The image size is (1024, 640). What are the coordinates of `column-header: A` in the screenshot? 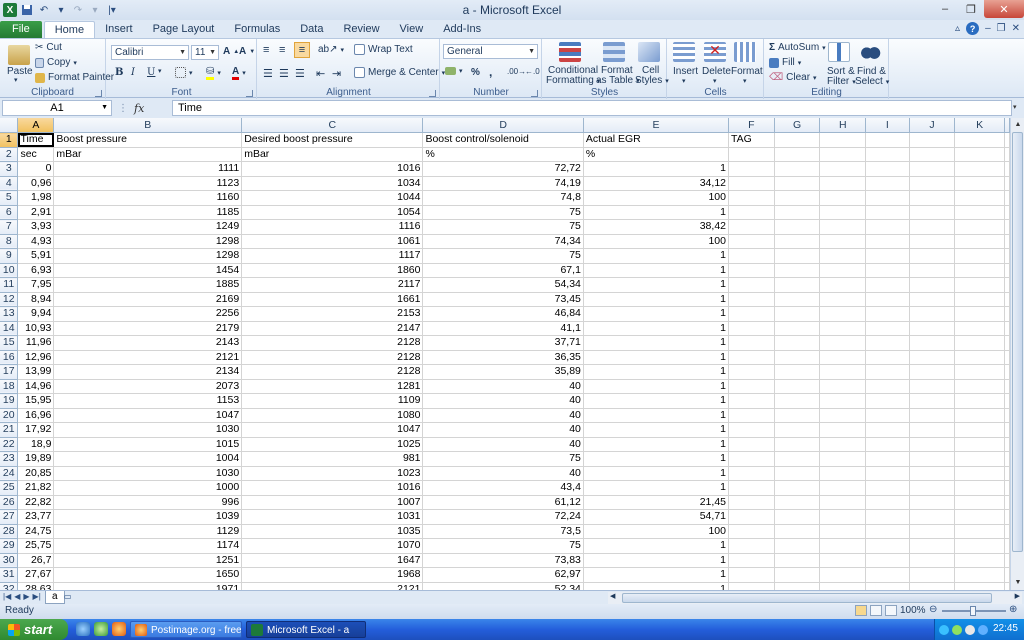 It's located at (36, 125).